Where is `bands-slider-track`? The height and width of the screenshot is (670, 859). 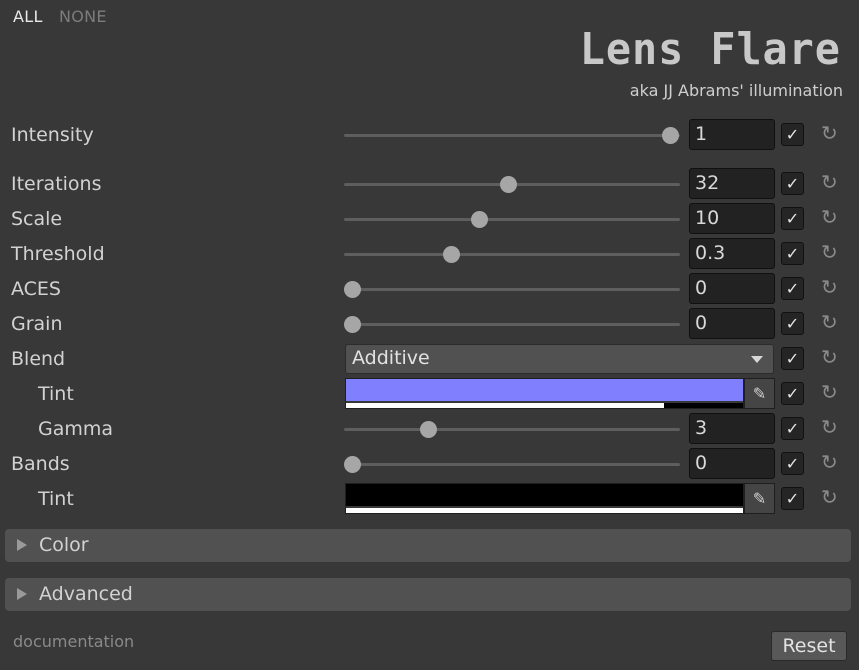 bands-slider-track is located at coordinates (512, 464).